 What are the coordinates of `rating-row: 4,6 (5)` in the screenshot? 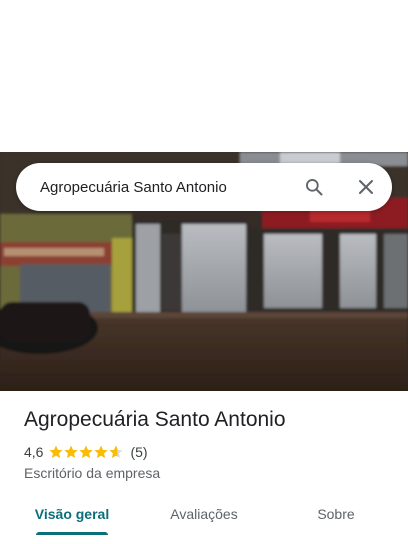 It's located at (86, 452).